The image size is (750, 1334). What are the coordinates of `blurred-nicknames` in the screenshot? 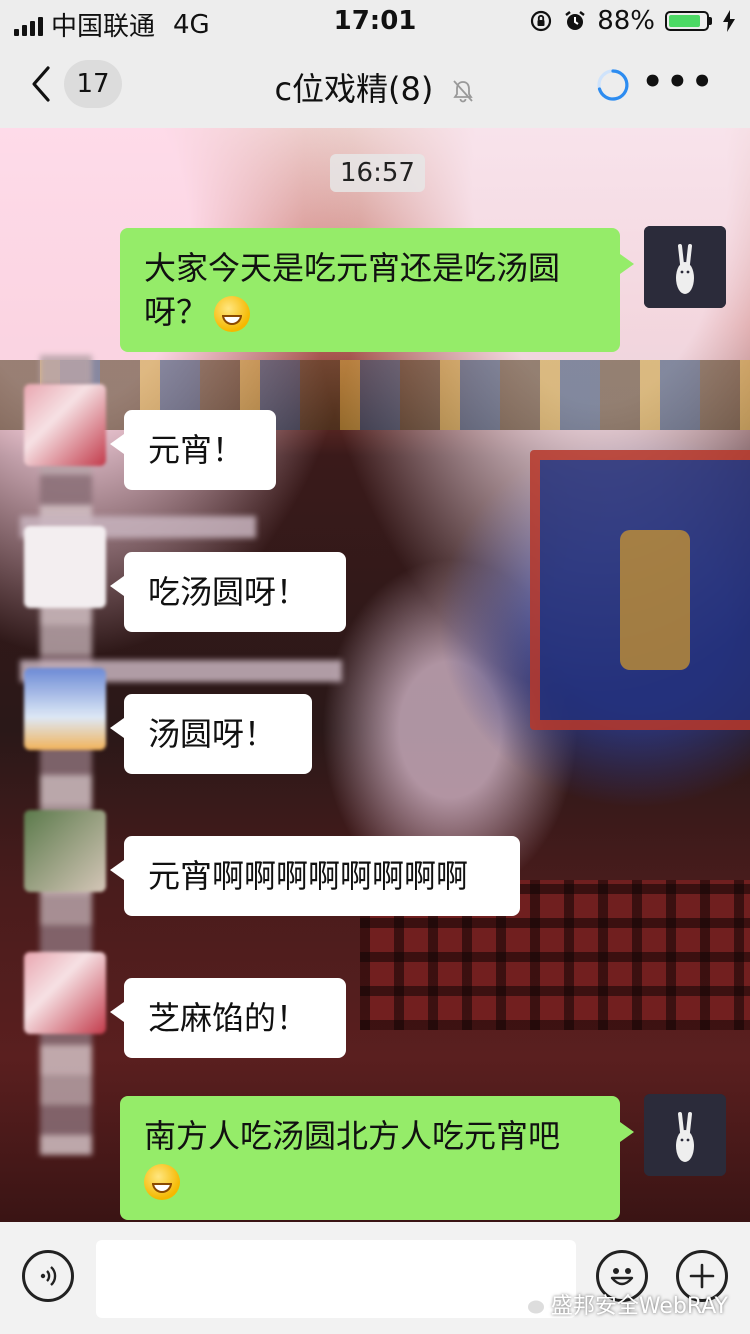 It's located at (66, 755).